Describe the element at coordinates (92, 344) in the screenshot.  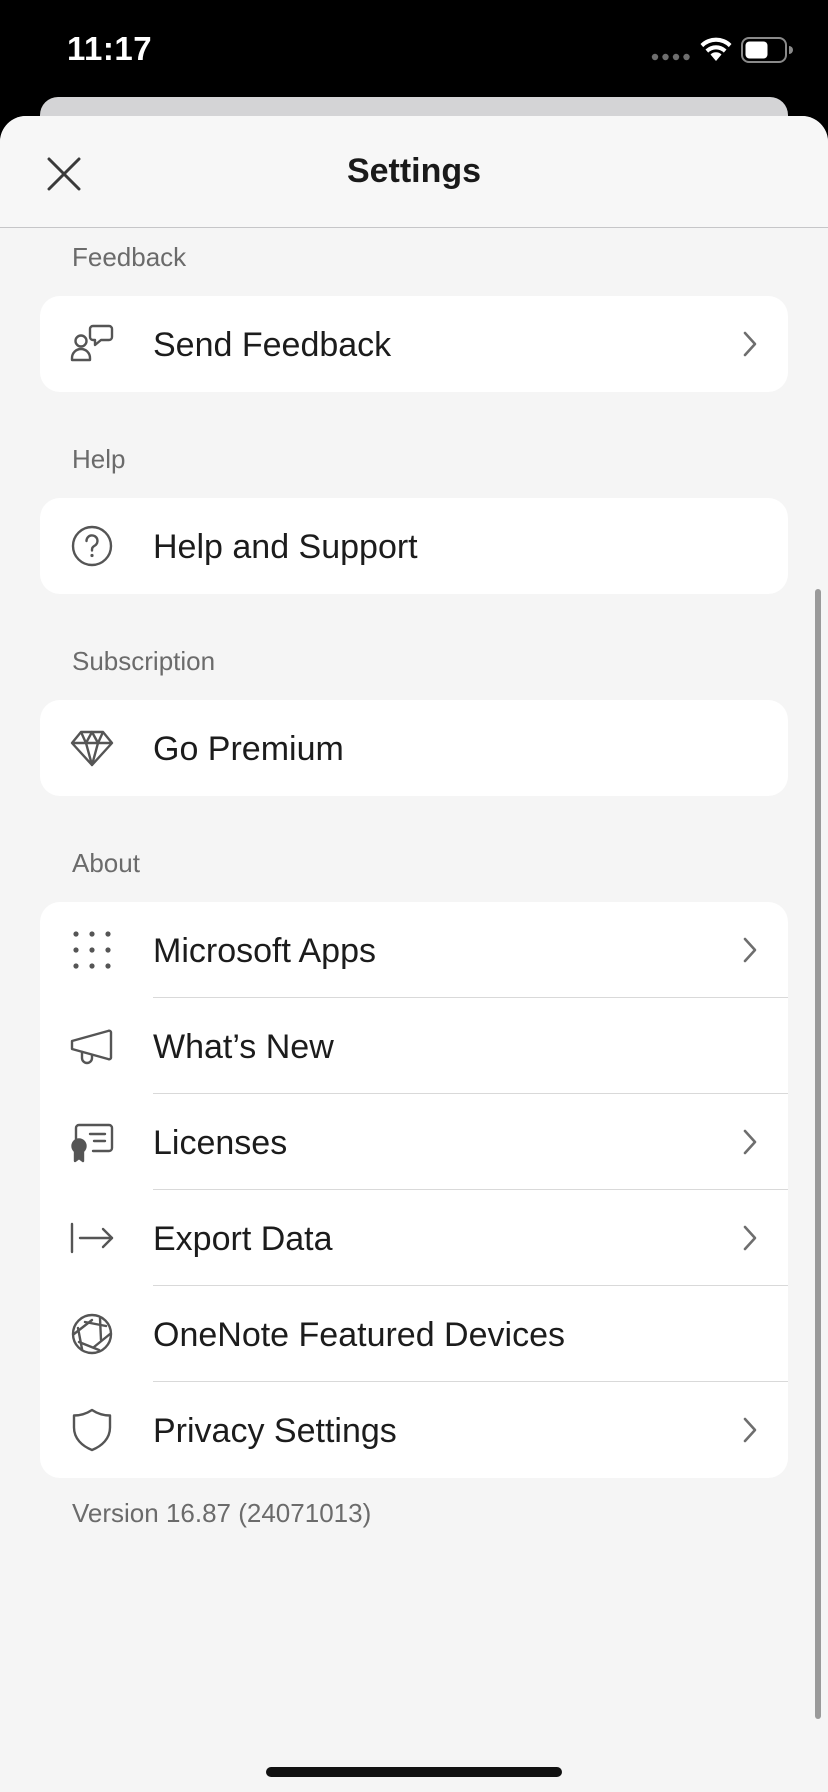
I see `feedback-icon` at that location.